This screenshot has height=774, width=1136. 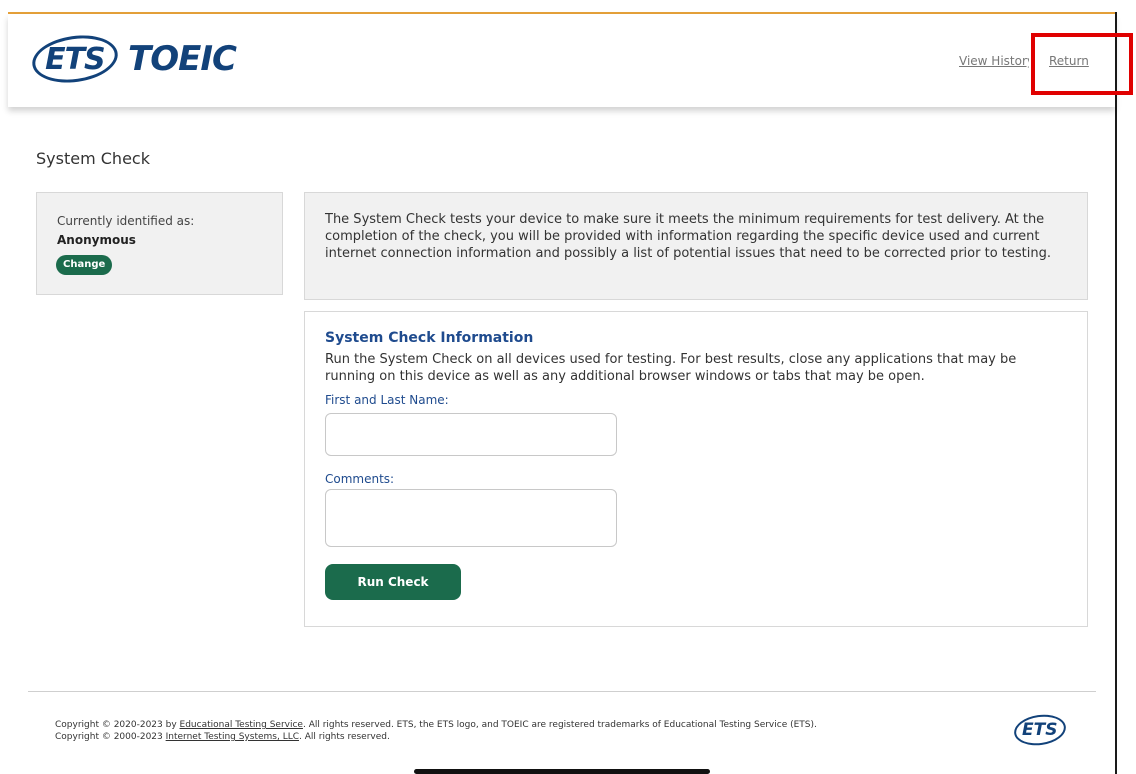 What do you see at coordinates (471, 434) in the screenshot?
I see `name-input` at bounding box center [471, 434].